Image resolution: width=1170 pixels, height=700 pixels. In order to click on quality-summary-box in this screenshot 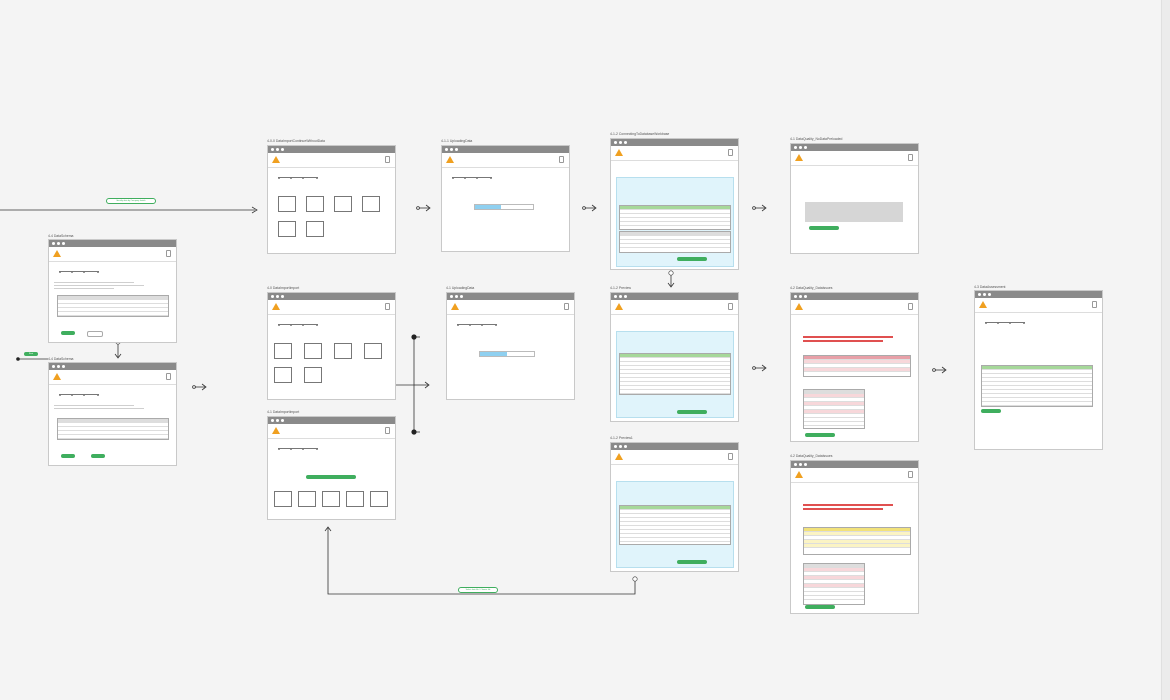, I will do `click(854, 212)`.